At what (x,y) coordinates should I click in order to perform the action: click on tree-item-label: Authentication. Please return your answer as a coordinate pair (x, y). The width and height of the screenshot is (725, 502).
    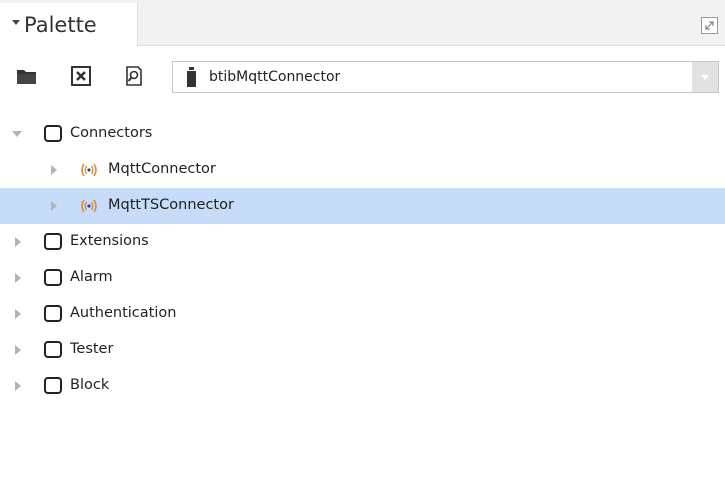
    Looking at the image, I should click on (123, 313).